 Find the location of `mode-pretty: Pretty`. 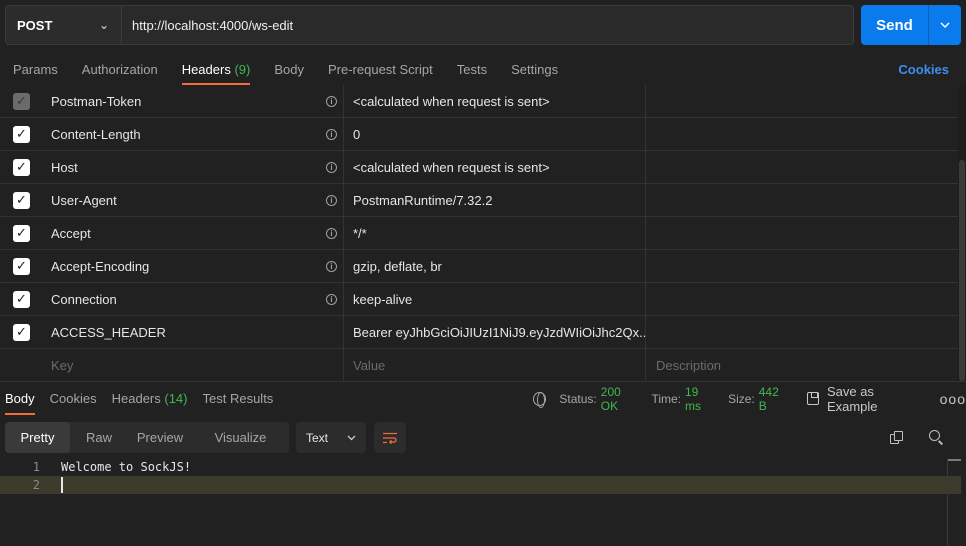

mode-pretty: Pretty is located at coordinates (37, 437).